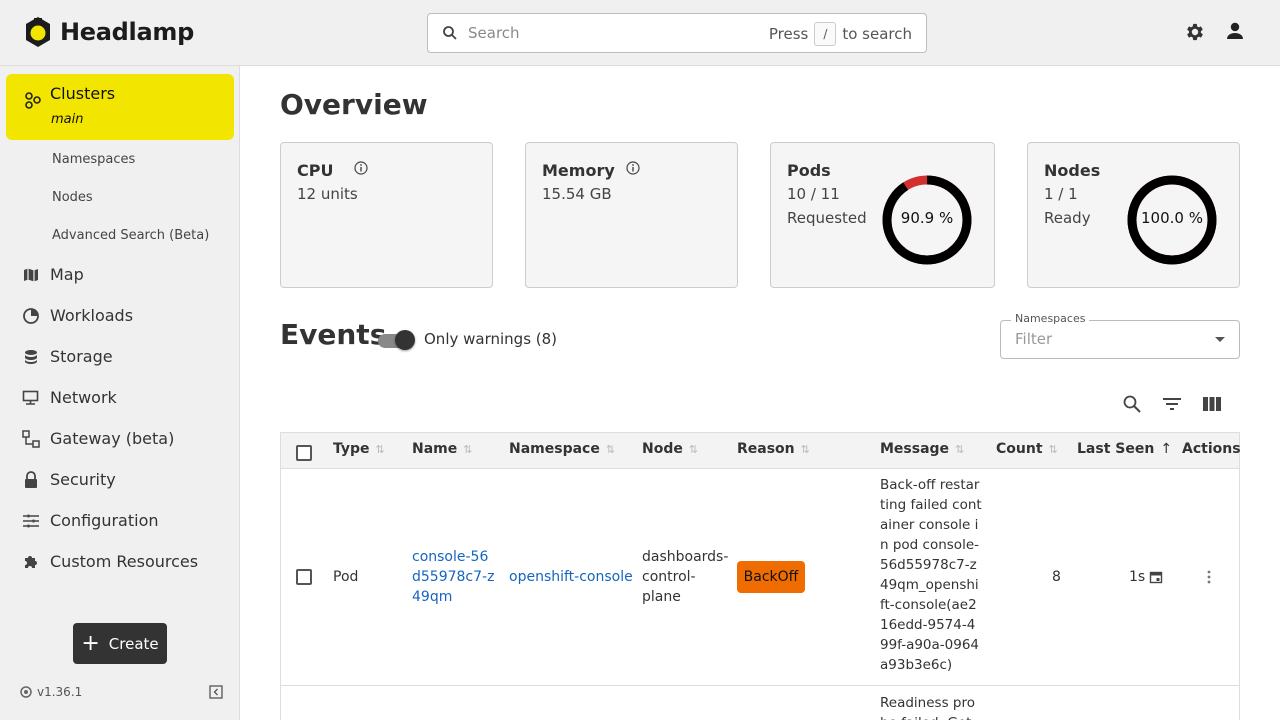  I want to click on version-icon, so click(26, 692).